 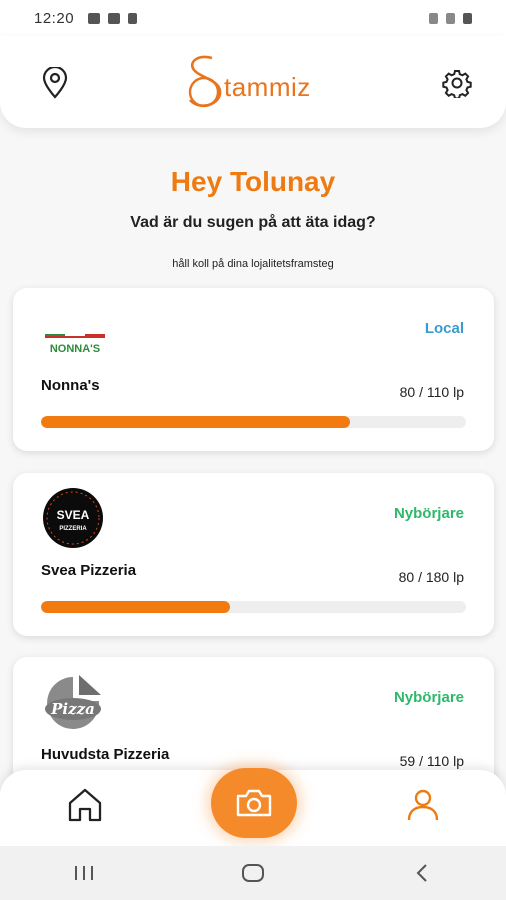 I want to click on location-pin-icon, so click(x=55, y=83).